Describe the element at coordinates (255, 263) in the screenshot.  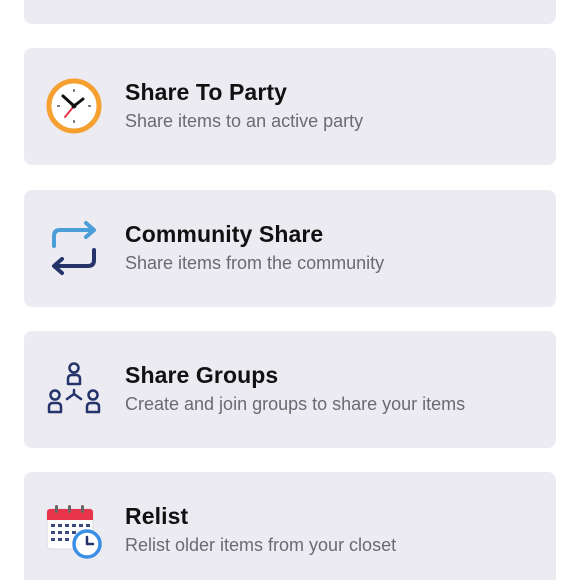
I see `list-item-subtitle: Share items from the community` at that location.